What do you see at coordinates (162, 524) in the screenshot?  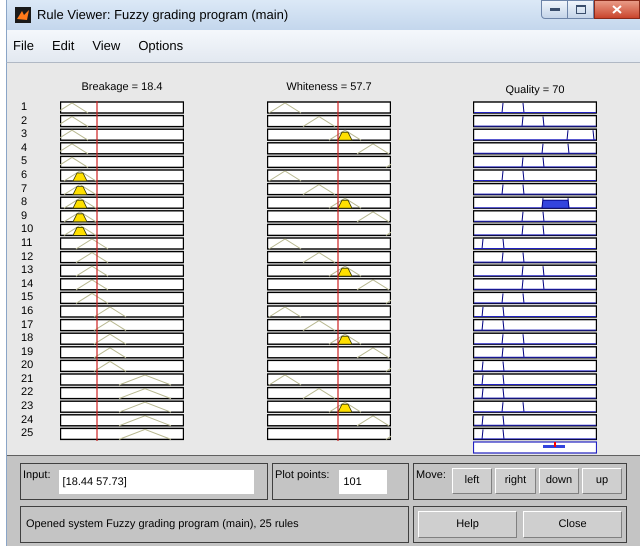 I see `status-message: Opened system Fuzzy grading program (main), 25 rules` at bounding box center [162, 524].